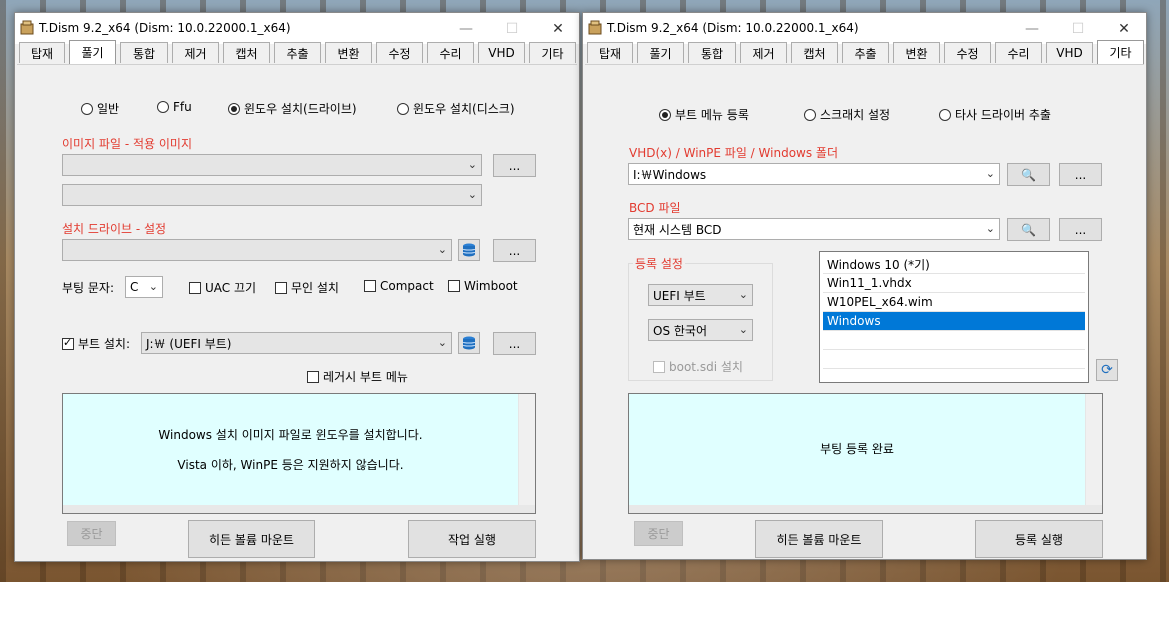 This screenshot has width=1169, height=630. Describe the element at coordinates (1039, 539) in the screenshot. I see `register-run-button: 등록 실행` at that location.